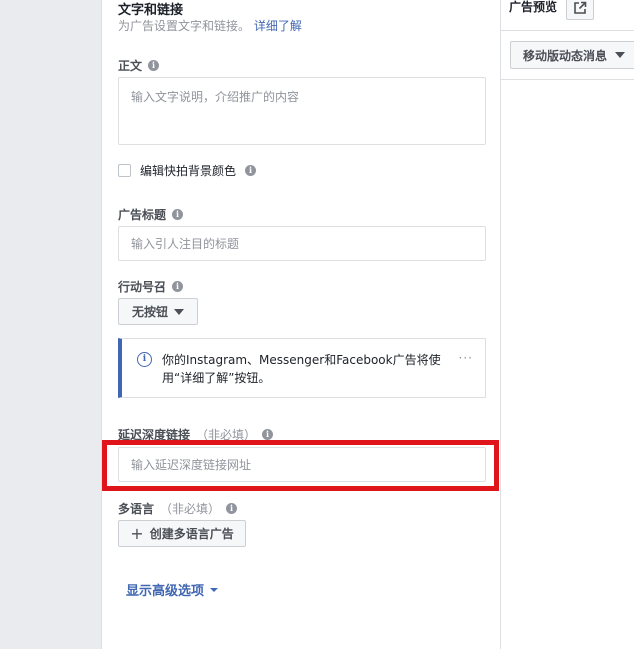 The height and width of the screenshot is (649, 634). Describe the element at coordinates (302, 111) in the screenshot. I see `body-text-input: 输入文字说明，介绍推广的内容` at that location.